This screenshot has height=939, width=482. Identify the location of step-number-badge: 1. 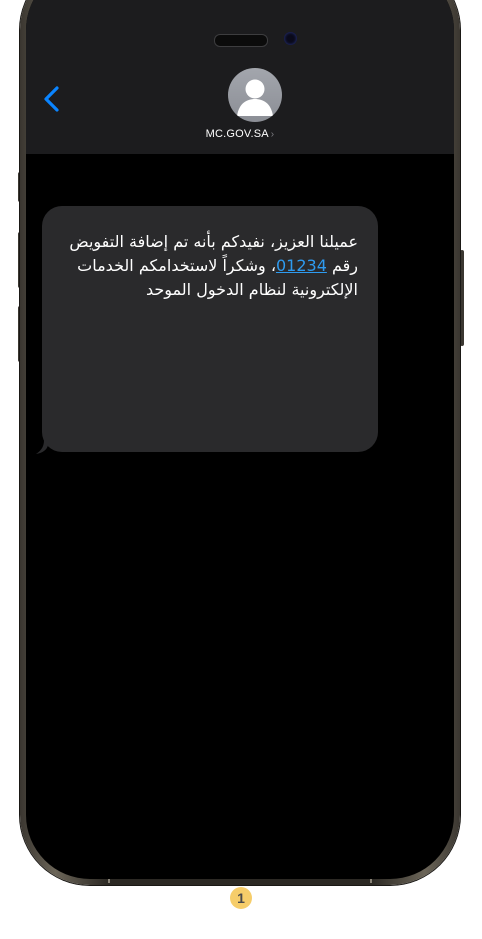
(241, 898).